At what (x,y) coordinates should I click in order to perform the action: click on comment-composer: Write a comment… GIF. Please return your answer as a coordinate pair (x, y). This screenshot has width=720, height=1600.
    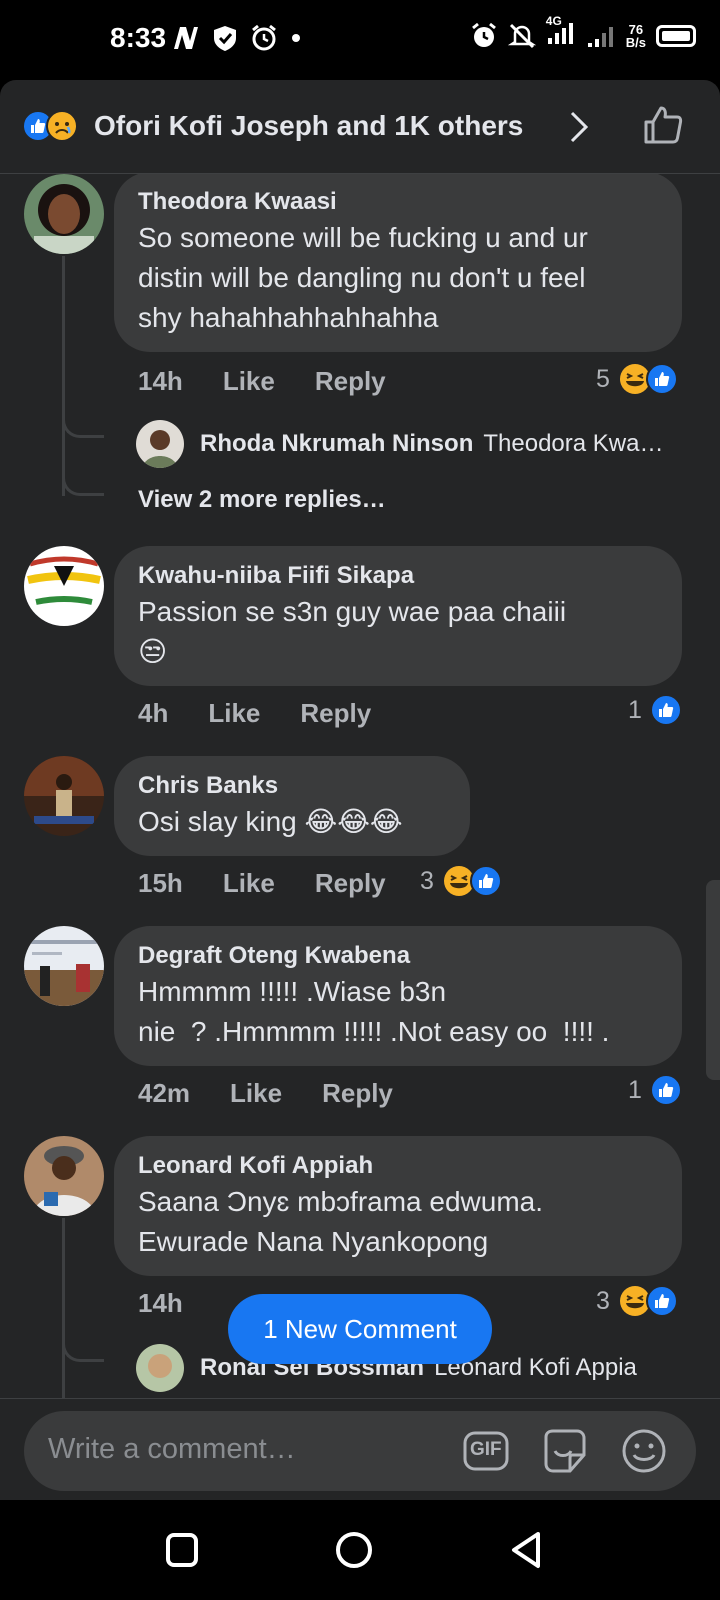
    Looking at the image, I should click on (360, 1449).